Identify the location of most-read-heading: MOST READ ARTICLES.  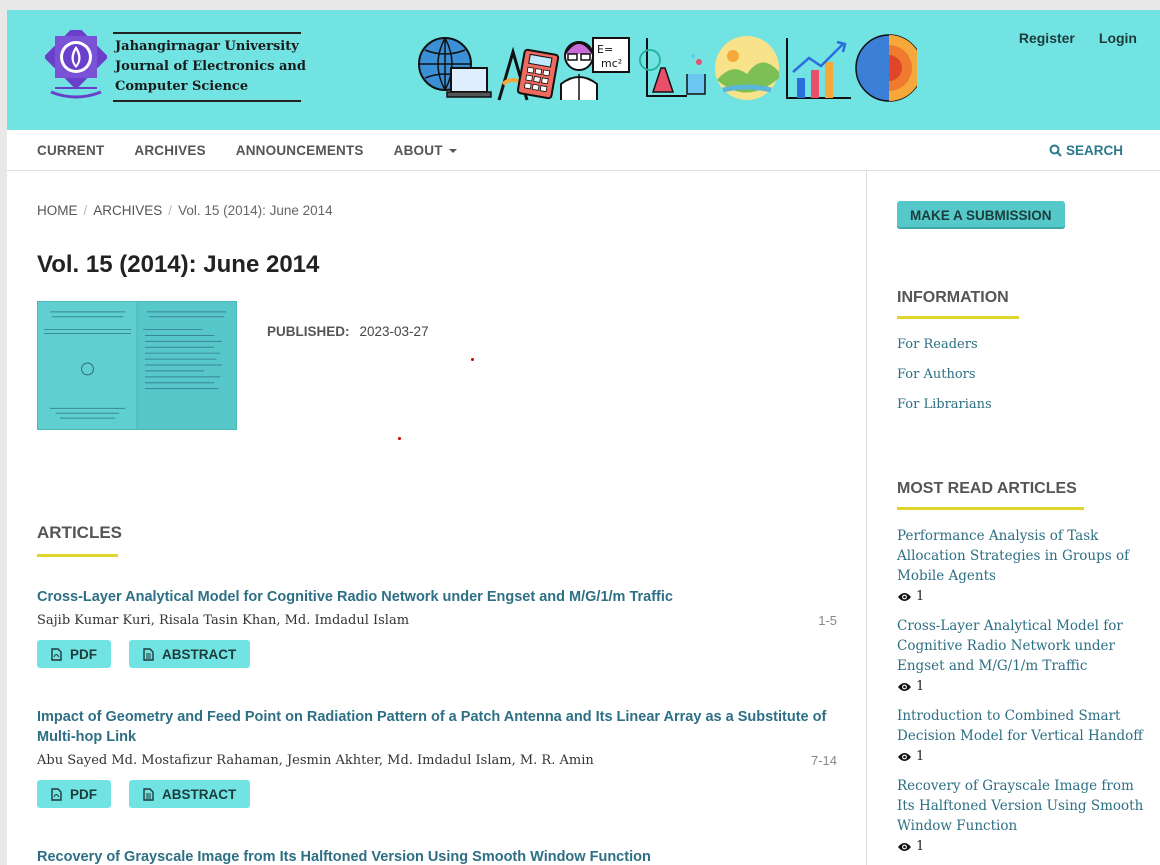
(987, 488).